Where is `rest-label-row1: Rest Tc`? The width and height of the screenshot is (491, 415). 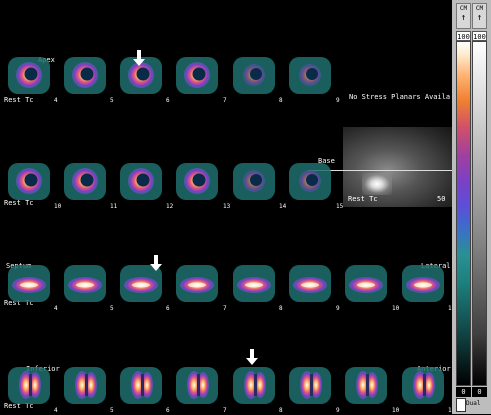 rest-label-row1: Rest Tc is located at coordinates (19, 100).